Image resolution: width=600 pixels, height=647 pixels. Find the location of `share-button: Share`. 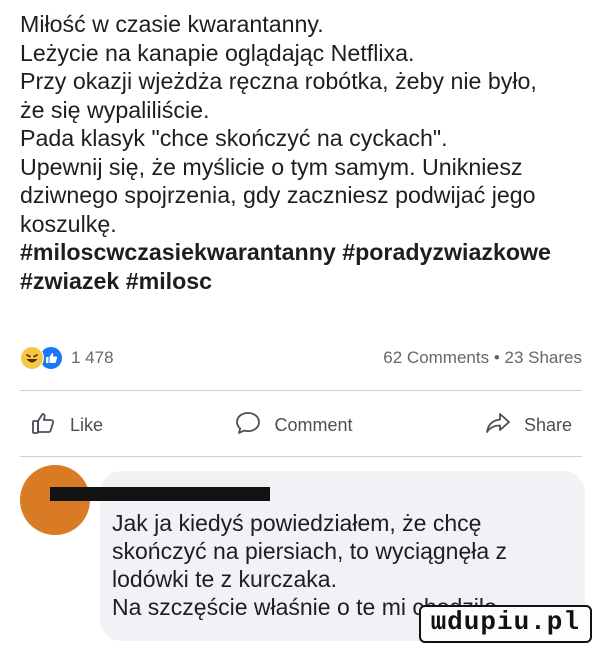

share-button: Share is located at coordinates (528, 425).